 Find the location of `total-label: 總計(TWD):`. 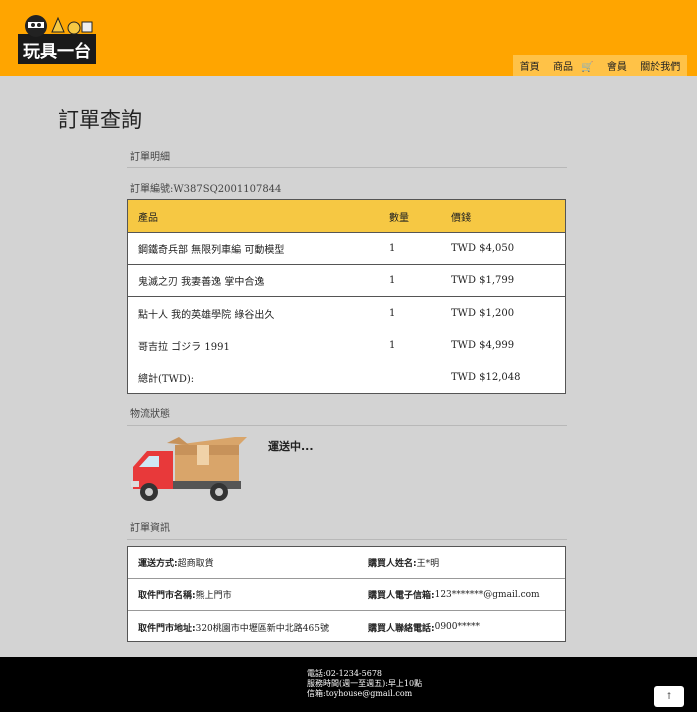

total-label: 總計(TWD): is located at coordinates (166, 379).